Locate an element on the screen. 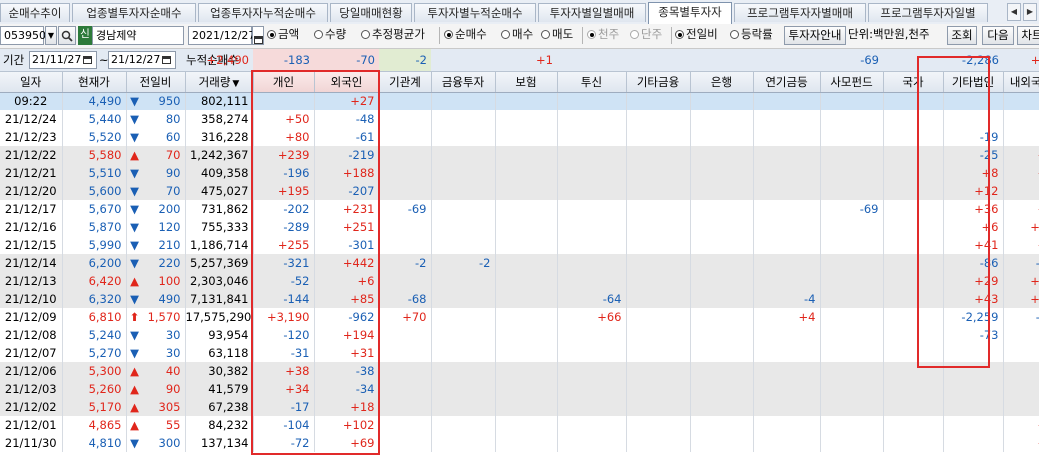 This screenshot has width=1039, height=455. radio-estimated-avg: 추정평균가 is located at coordinates (393, 35).